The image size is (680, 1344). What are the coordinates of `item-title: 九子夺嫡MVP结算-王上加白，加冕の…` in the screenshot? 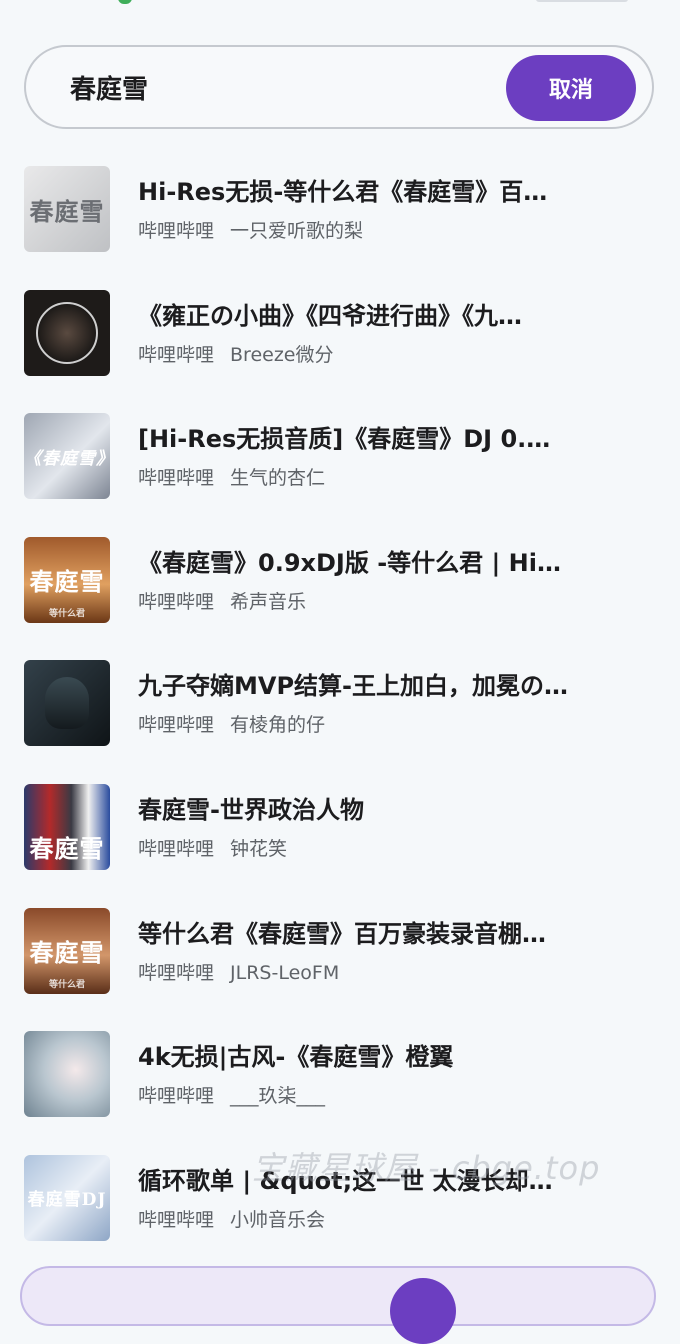 It's located at (353, 686).